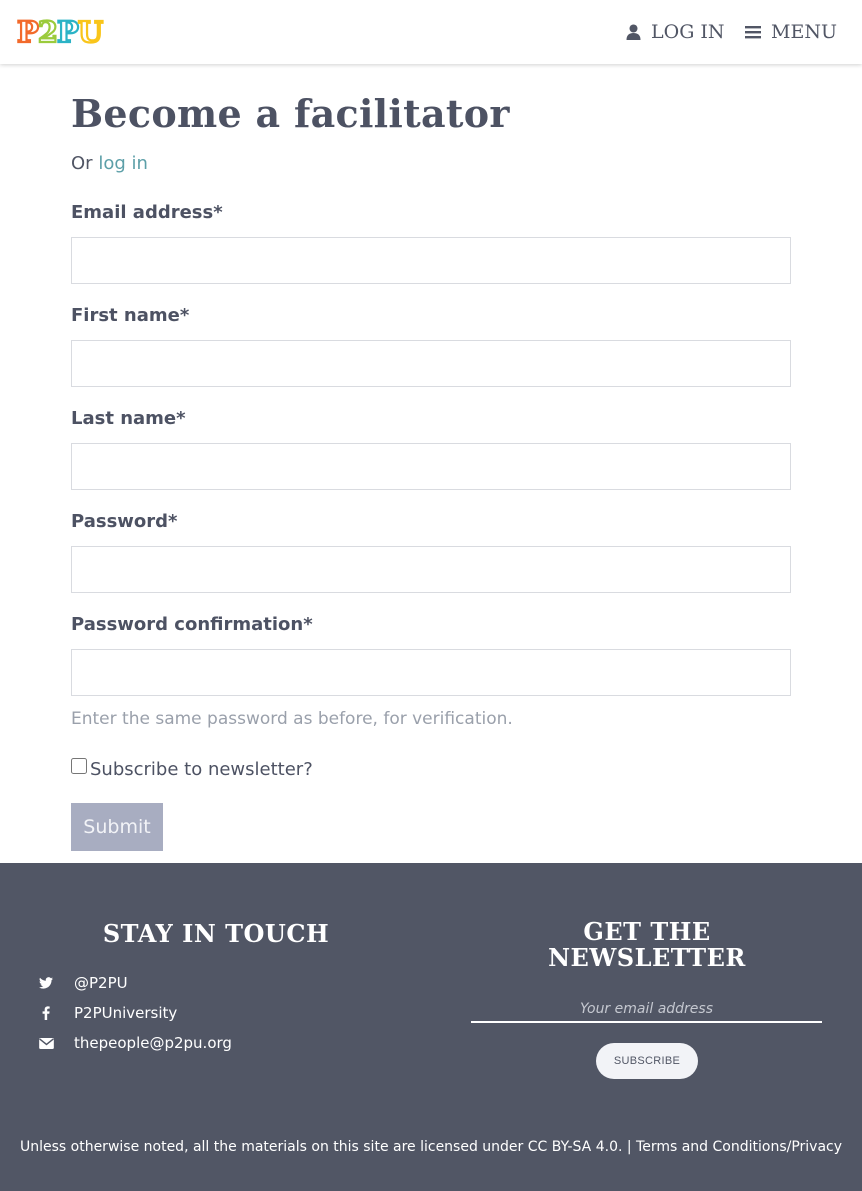 Image resolution: width=862 pixels, height=1191 pixels. Describe the element at coordinates (647, 1061) in the screenshot. I see `subscribe-button: SUBSCRIBE` at that location.